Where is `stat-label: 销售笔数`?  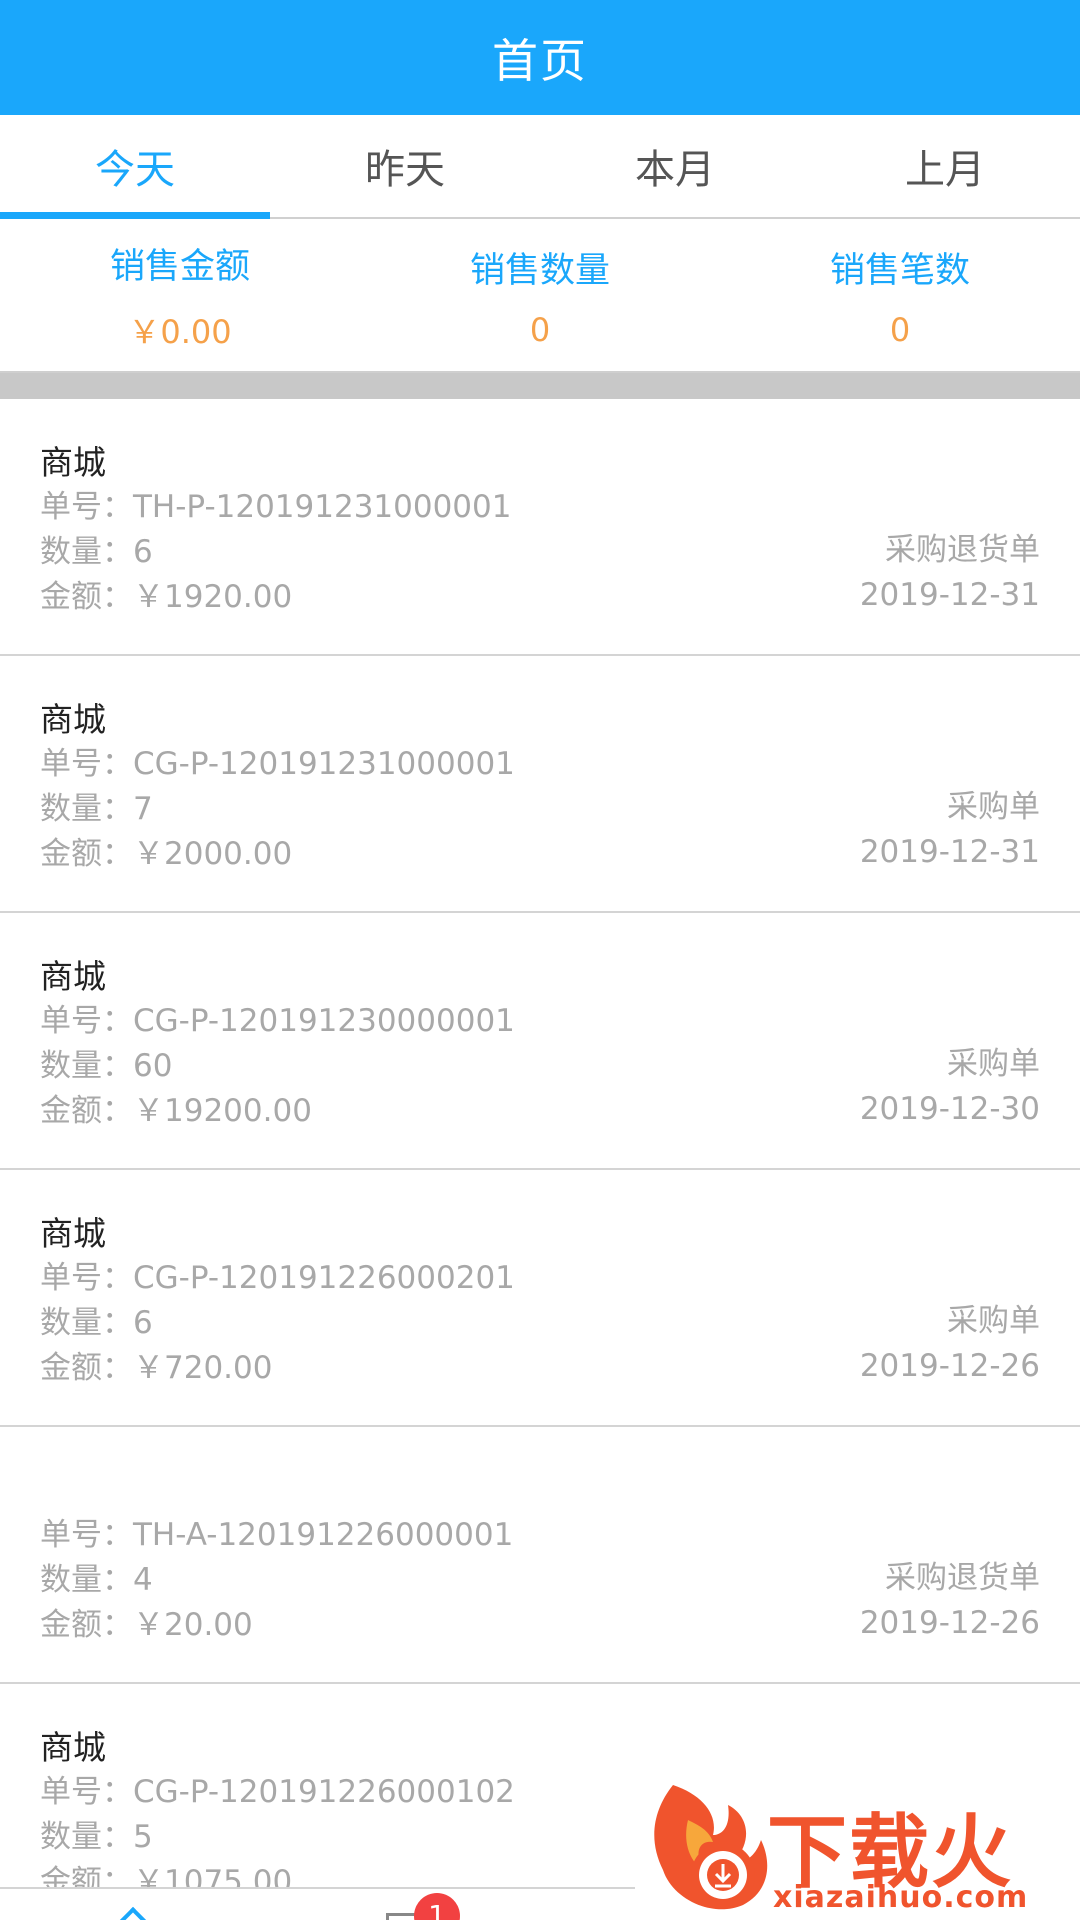
stat-label: 销售笔数 is located at coordinates (899, 270).